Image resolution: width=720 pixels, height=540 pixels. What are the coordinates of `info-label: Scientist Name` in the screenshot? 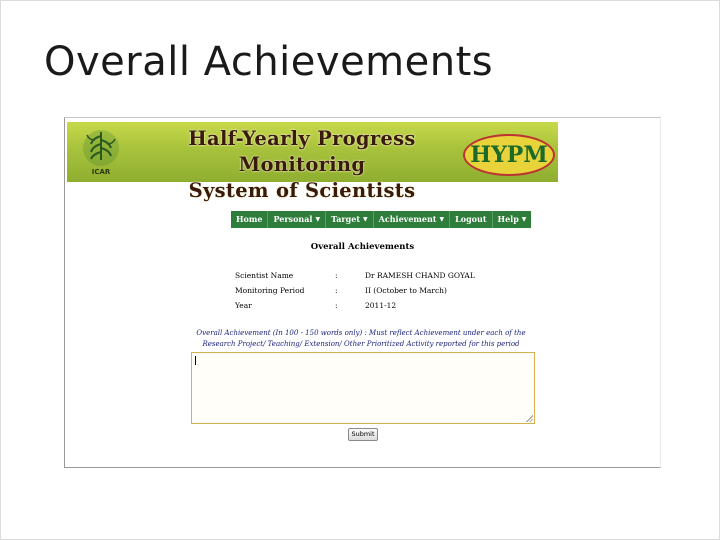 It's located at (264, 275).